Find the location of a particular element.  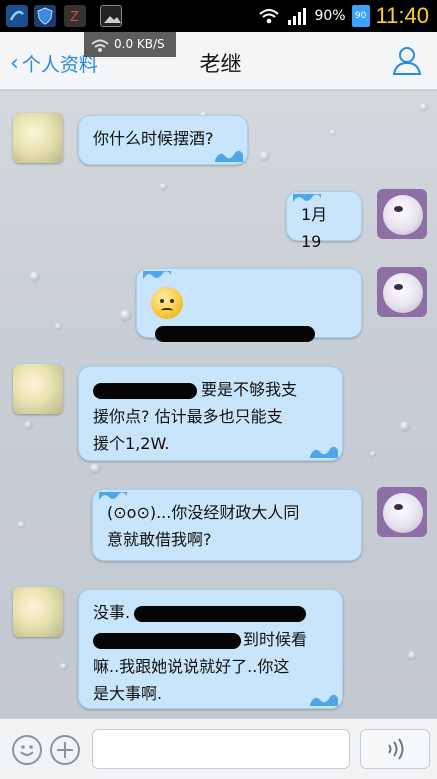

add-attachment-button is located at coordinates (65, 750).